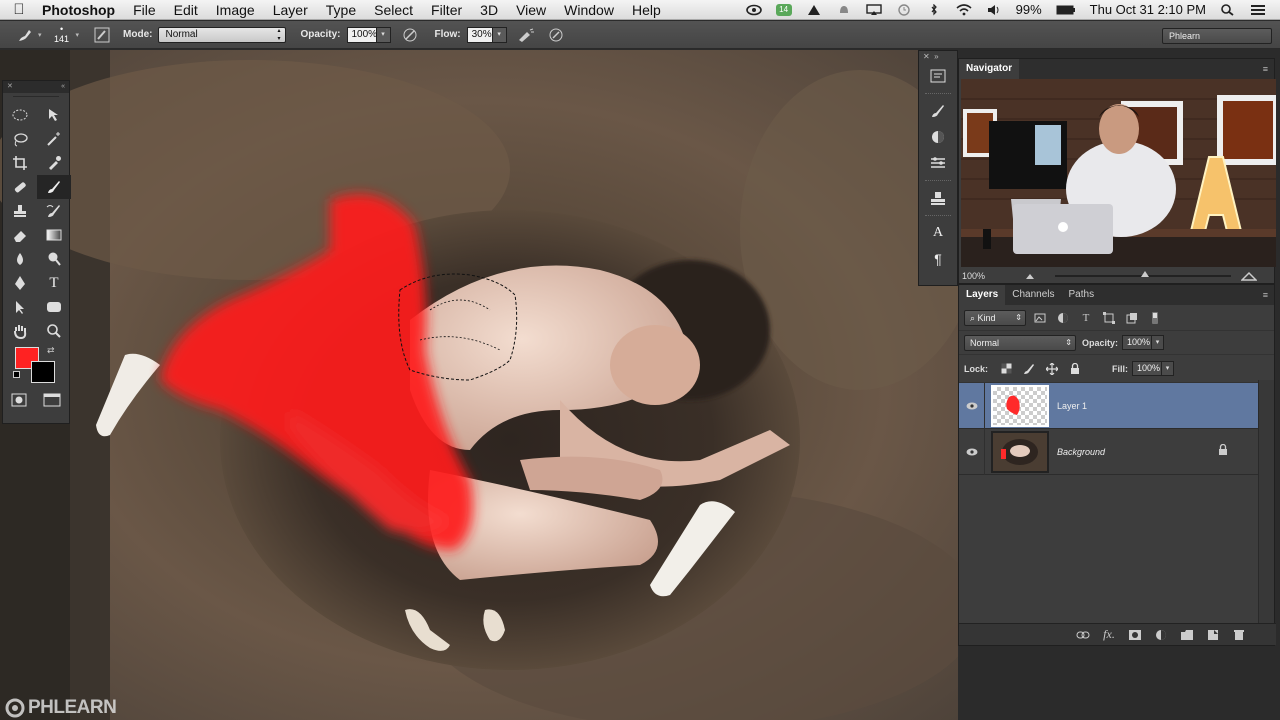 The height and width of the screenshot is (720, 1280). Describe the element at coordinates (995, 317) in the screenshot. I see `layer-filter-kind: ⌕ Kind` at that location.